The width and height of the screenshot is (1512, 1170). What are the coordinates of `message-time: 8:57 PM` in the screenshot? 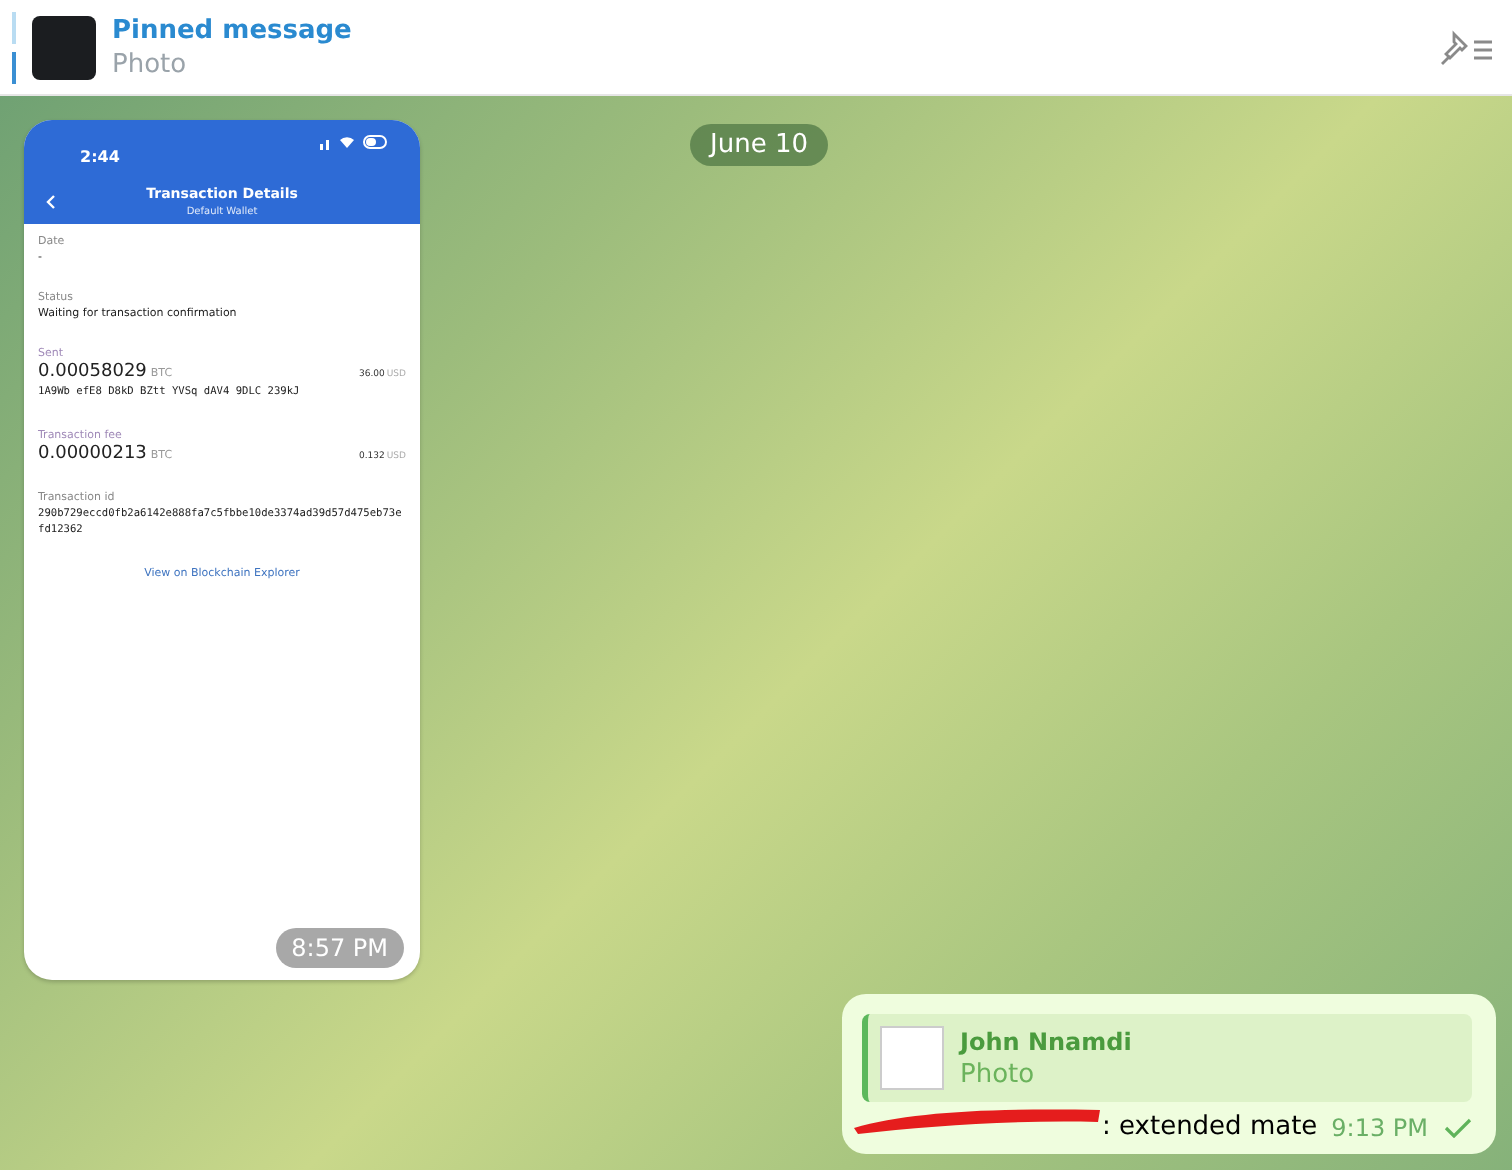 It's located at (339, 948).